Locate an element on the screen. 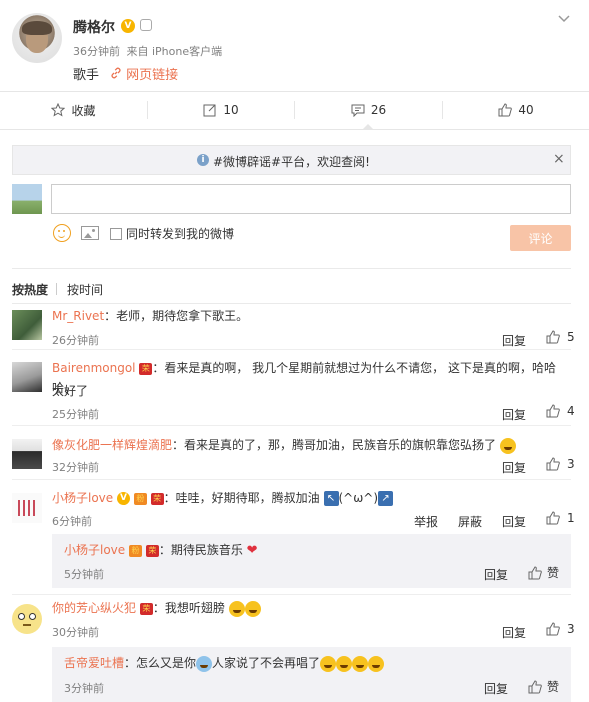 This screenshot has height=702, width=589. star-icon is located at coordinates (58, 110).